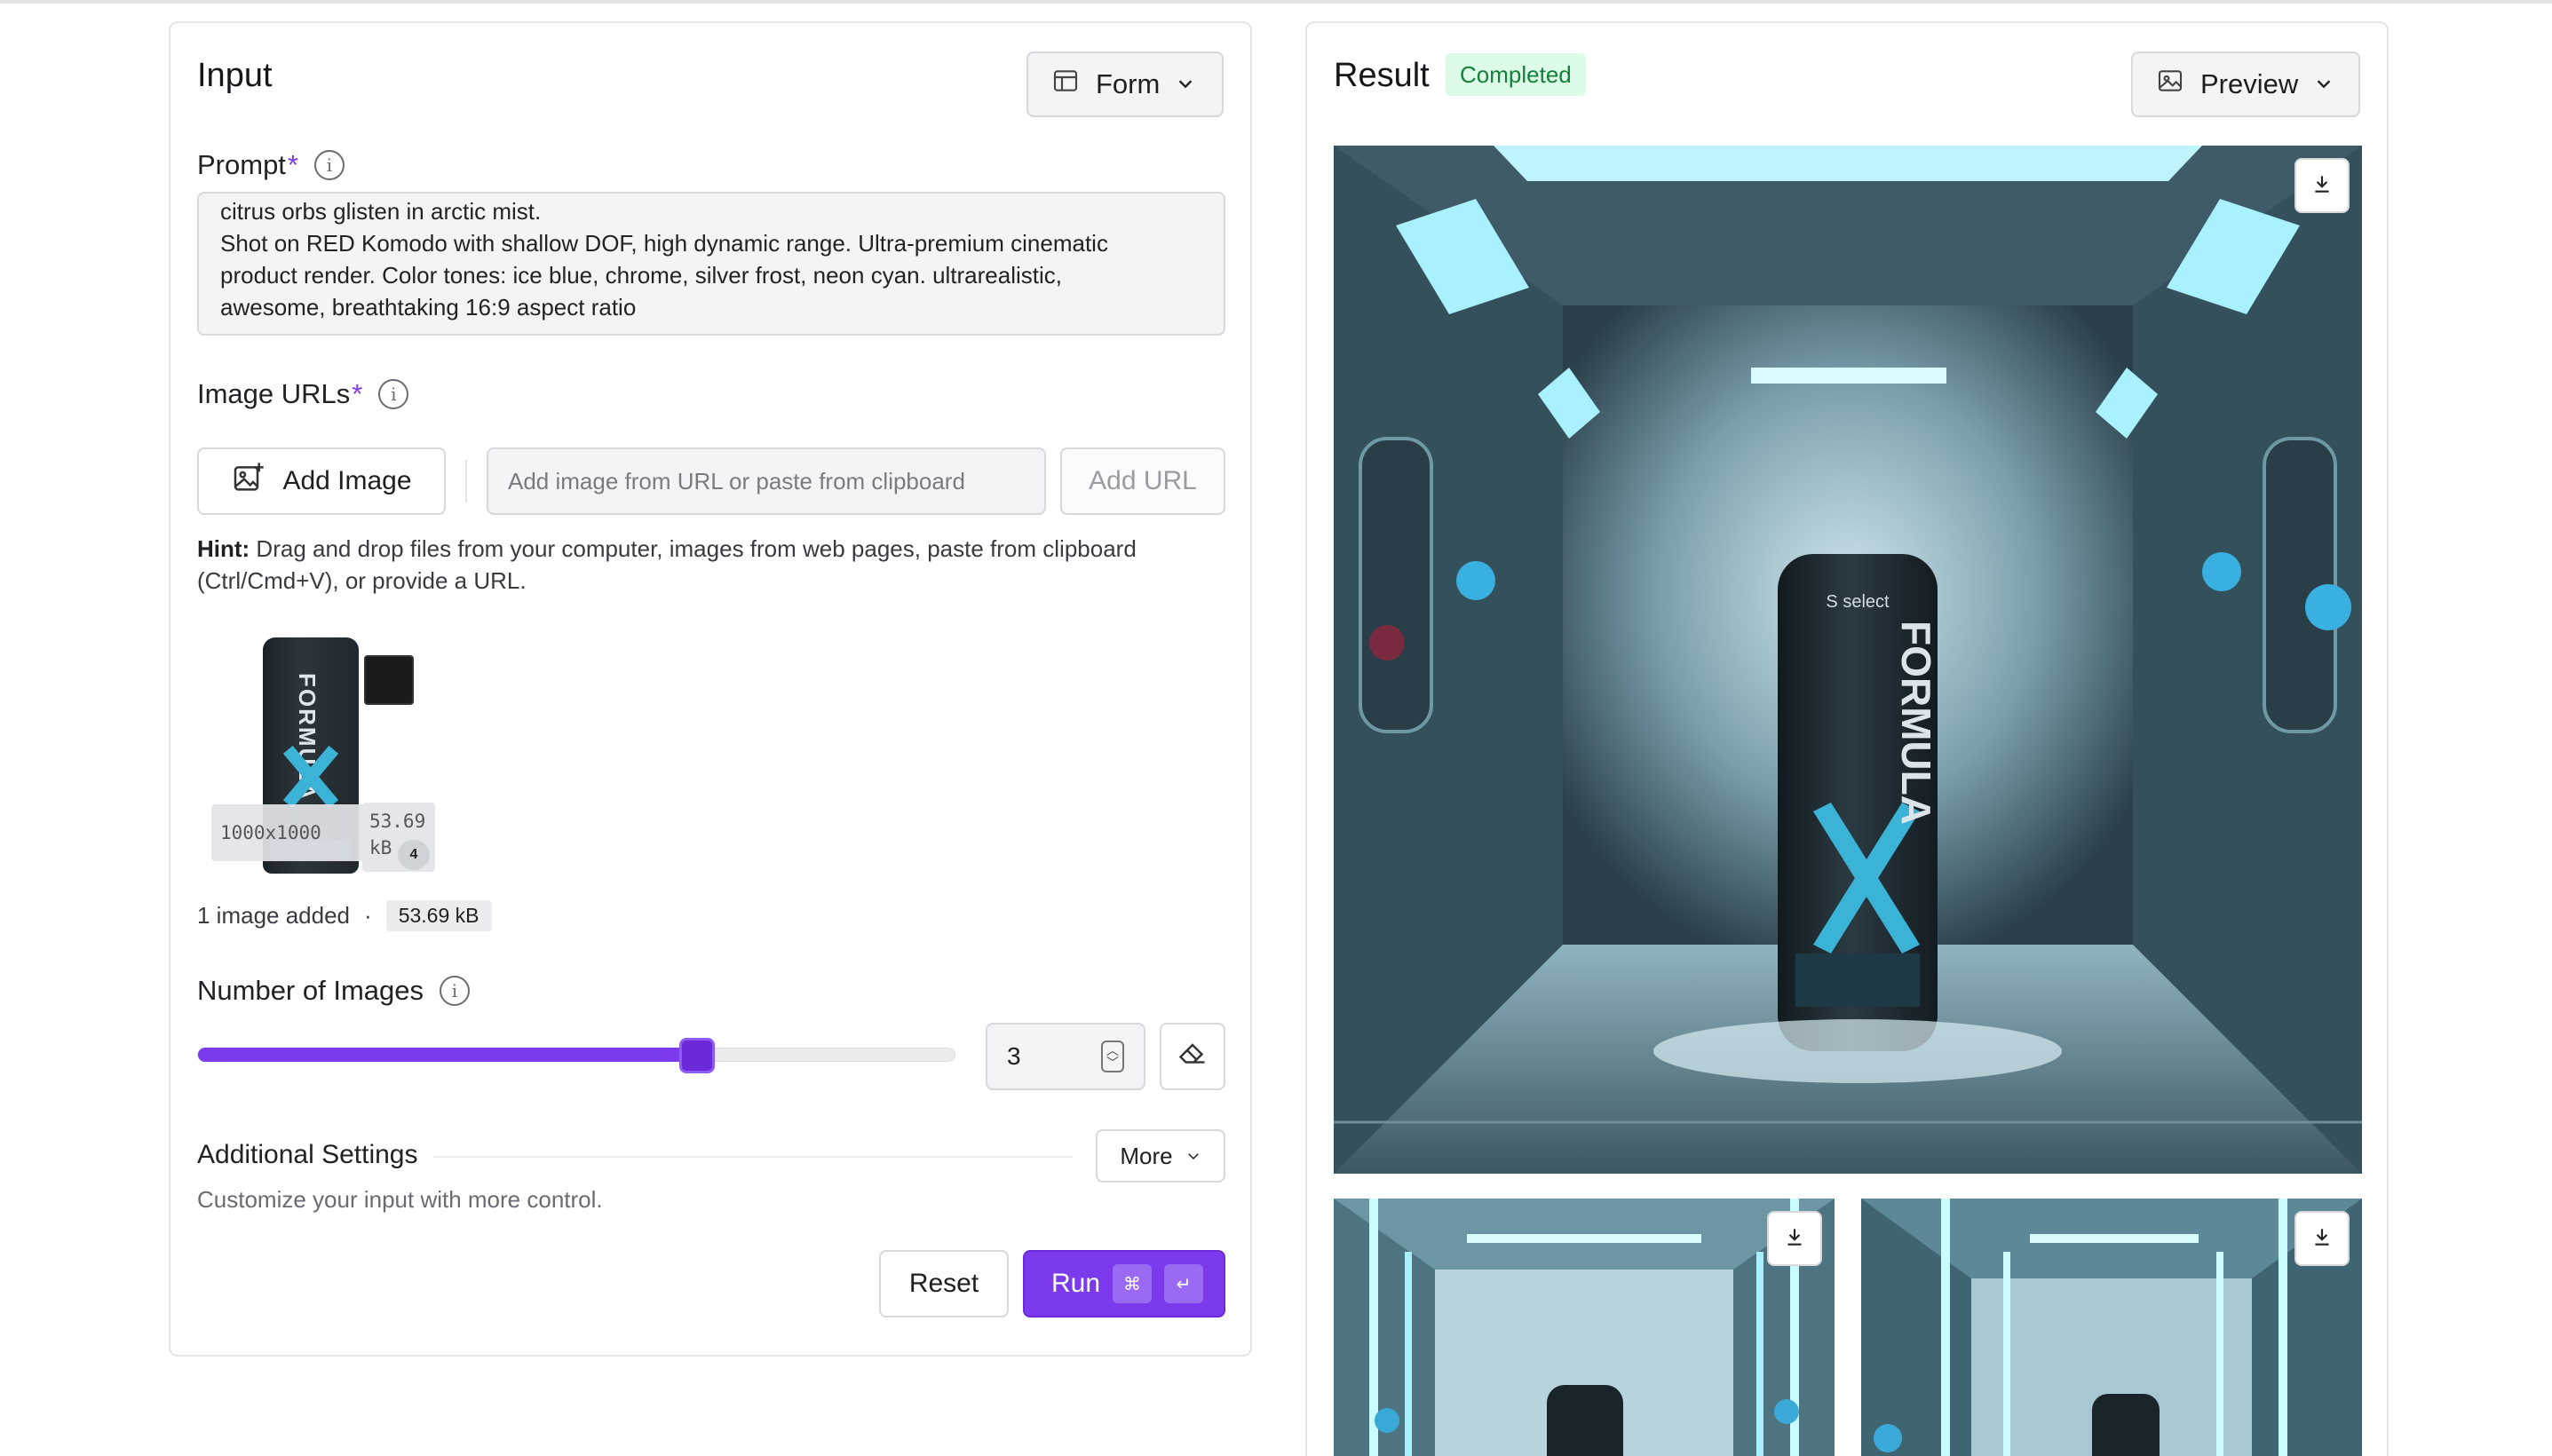  I want to click on total-size-badge: 53.69 kB, so click(438, 915).